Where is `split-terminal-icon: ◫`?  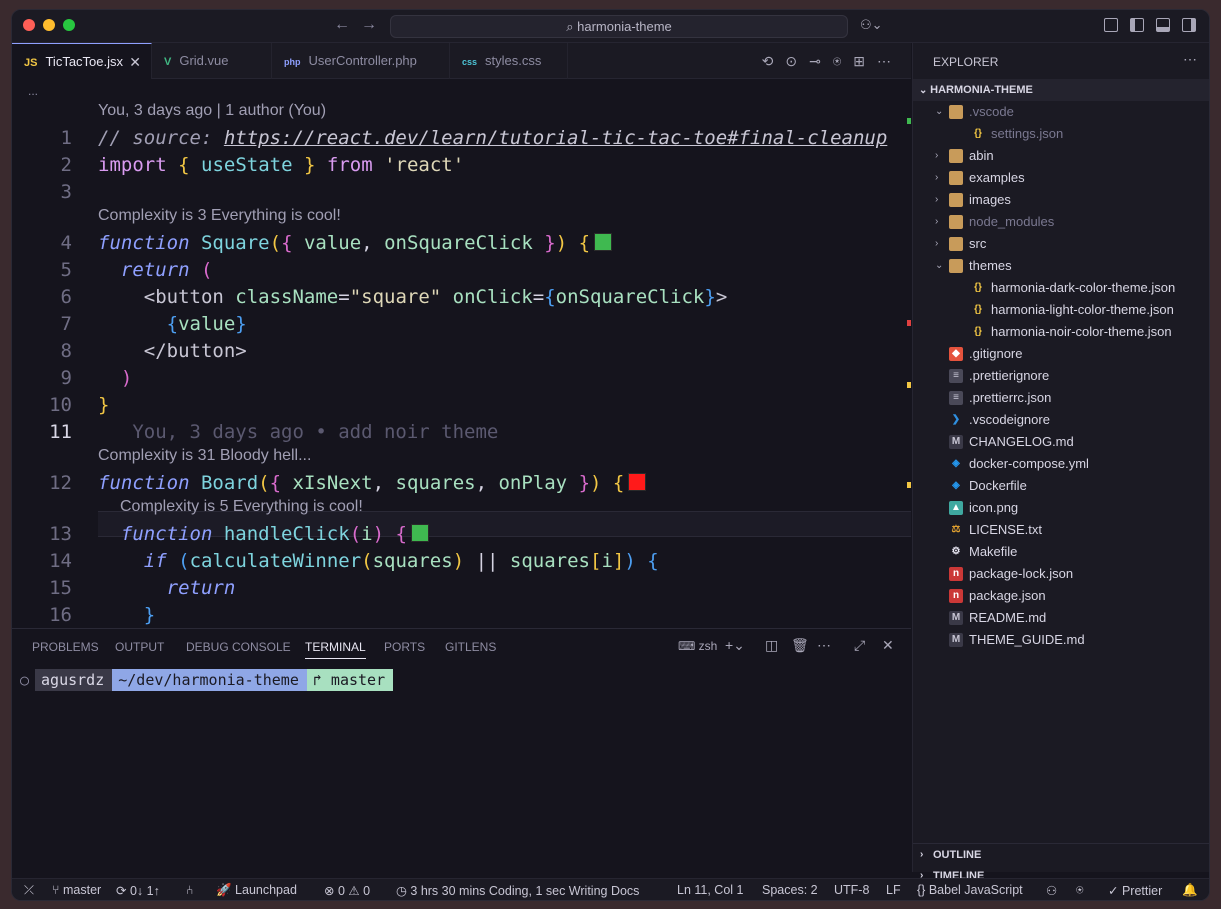 split-terminal-icon: ◫ is located at coordinates (771, 645).